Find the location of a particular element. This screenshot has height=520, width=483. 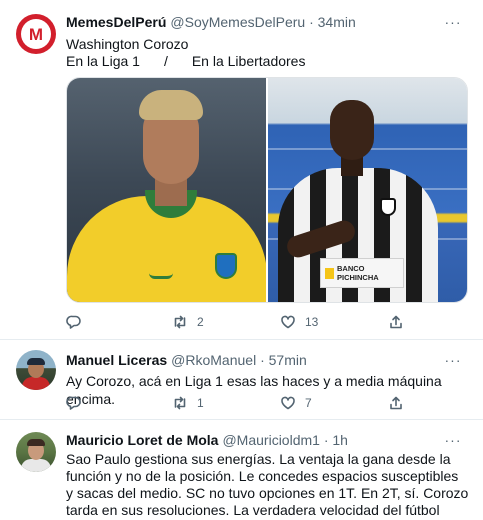

author-name: MemesDelPerú is located at coordinates (116, 22).